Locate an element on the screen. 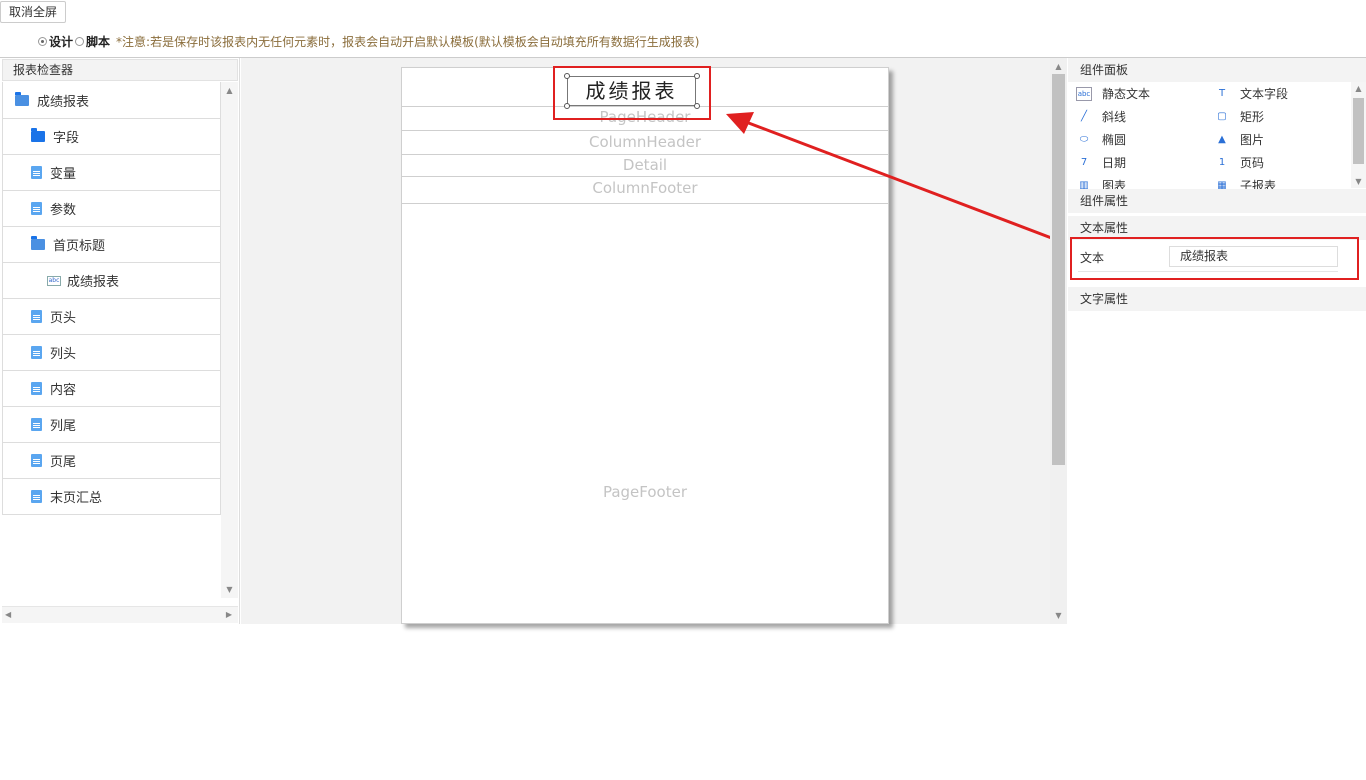 The width and height of the screenshot is (1366, 780). script-radio is located at coordinates (80, 41).